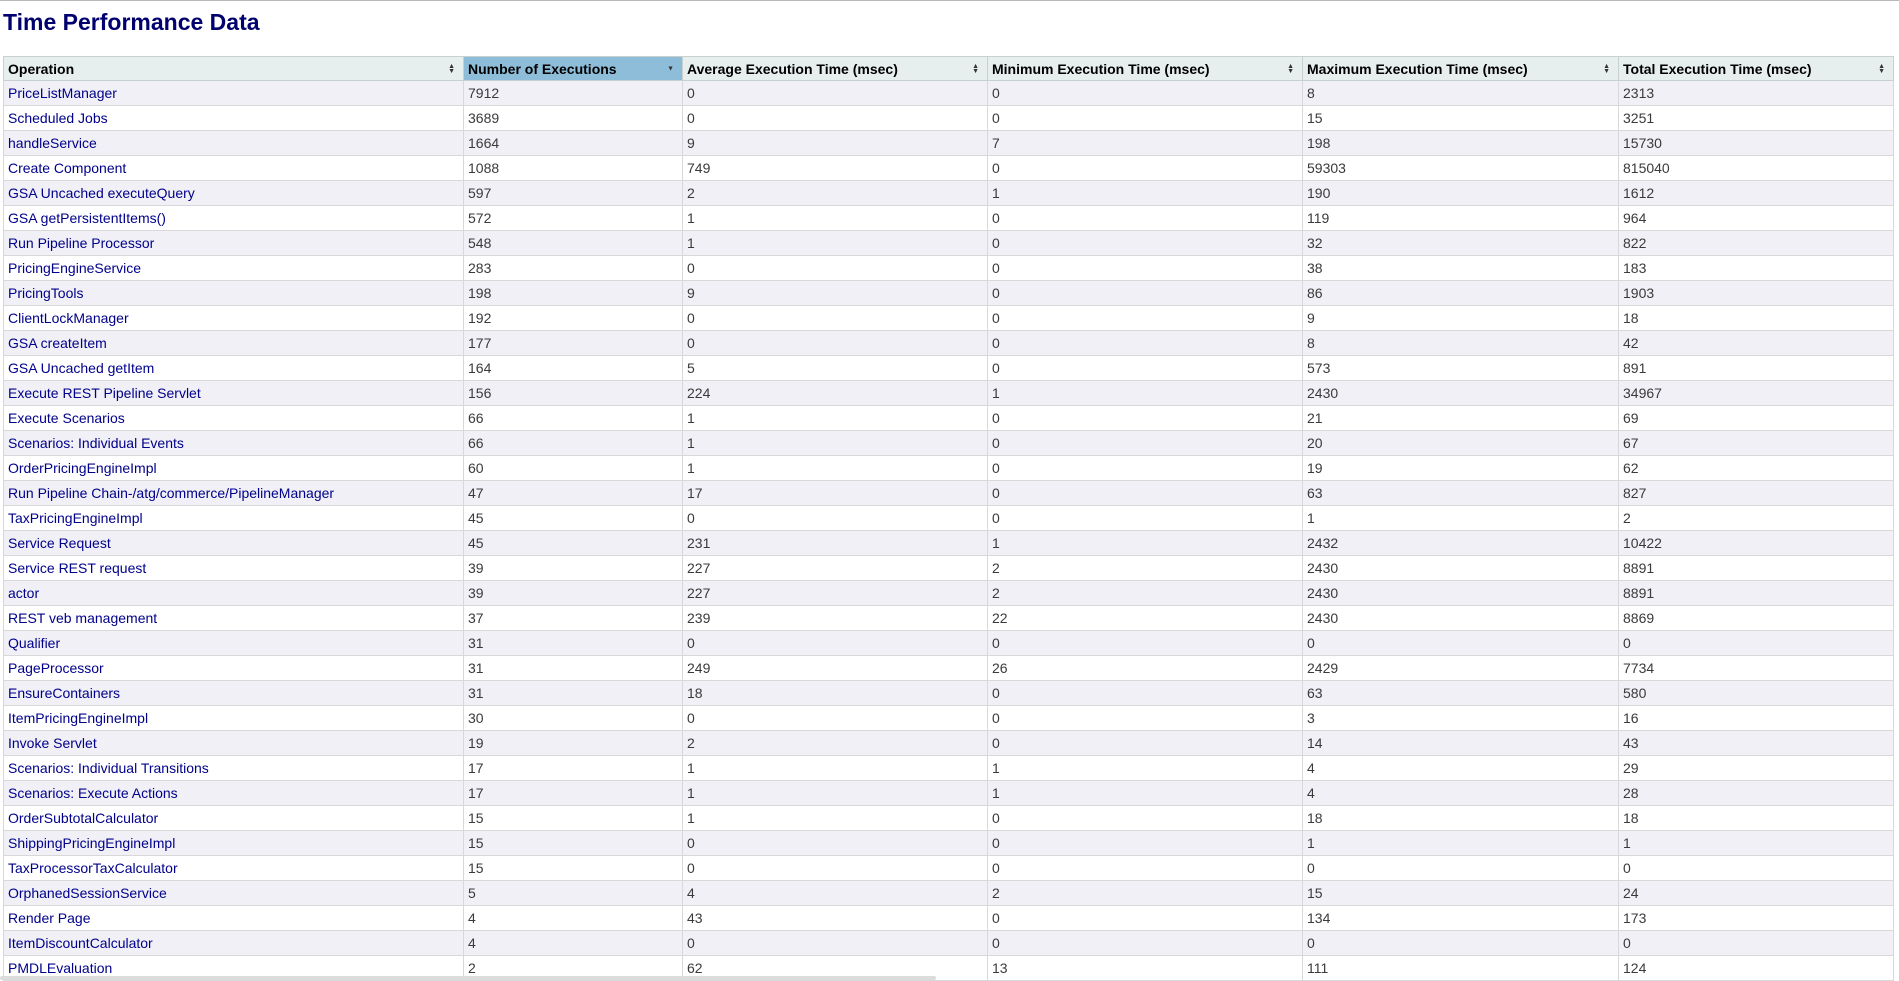  Describe the element at coordinates (468, 978) in the screenshot. I see `horizontal-scrollbar` at that location.